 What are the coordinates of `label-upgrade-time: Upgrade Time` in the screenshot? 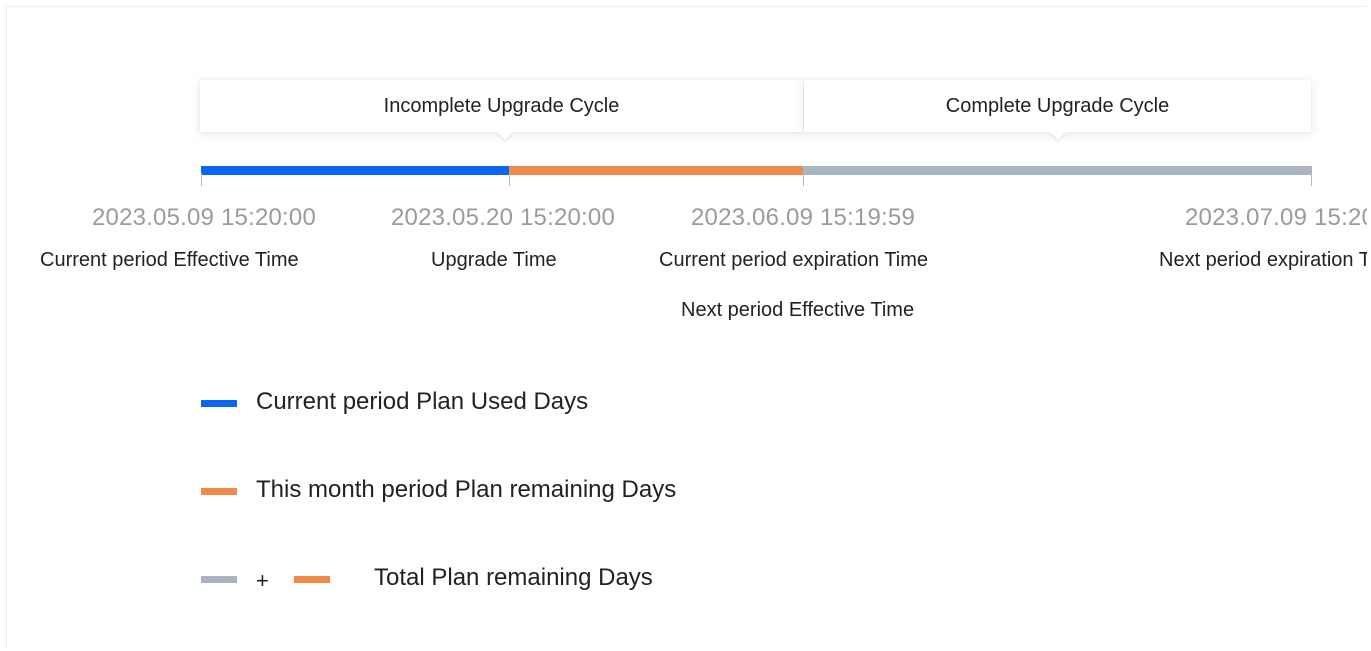 It's located at (494, 260).